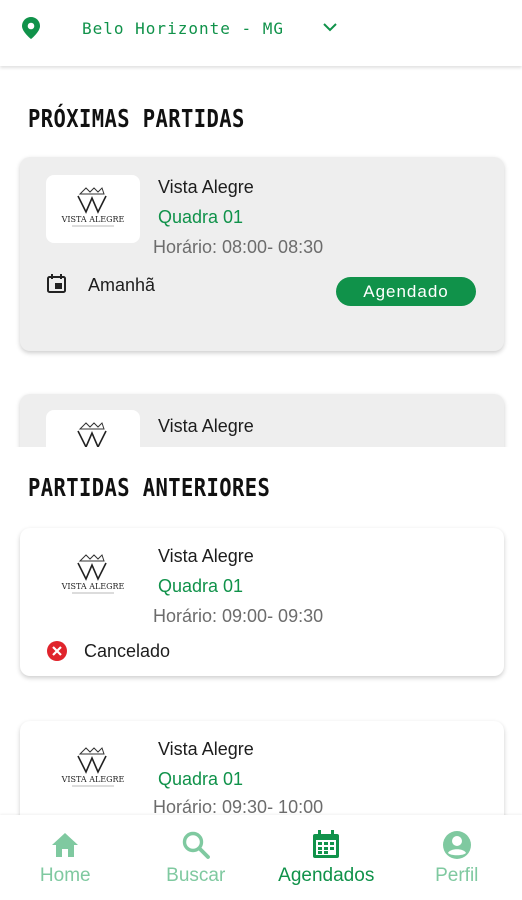 The height and width of the screenshot is (900, 522). Describe the element at coordinates (238, 247) in the screenshot. I see `booking-time: Horário: 08:00- 08:30` at that location.